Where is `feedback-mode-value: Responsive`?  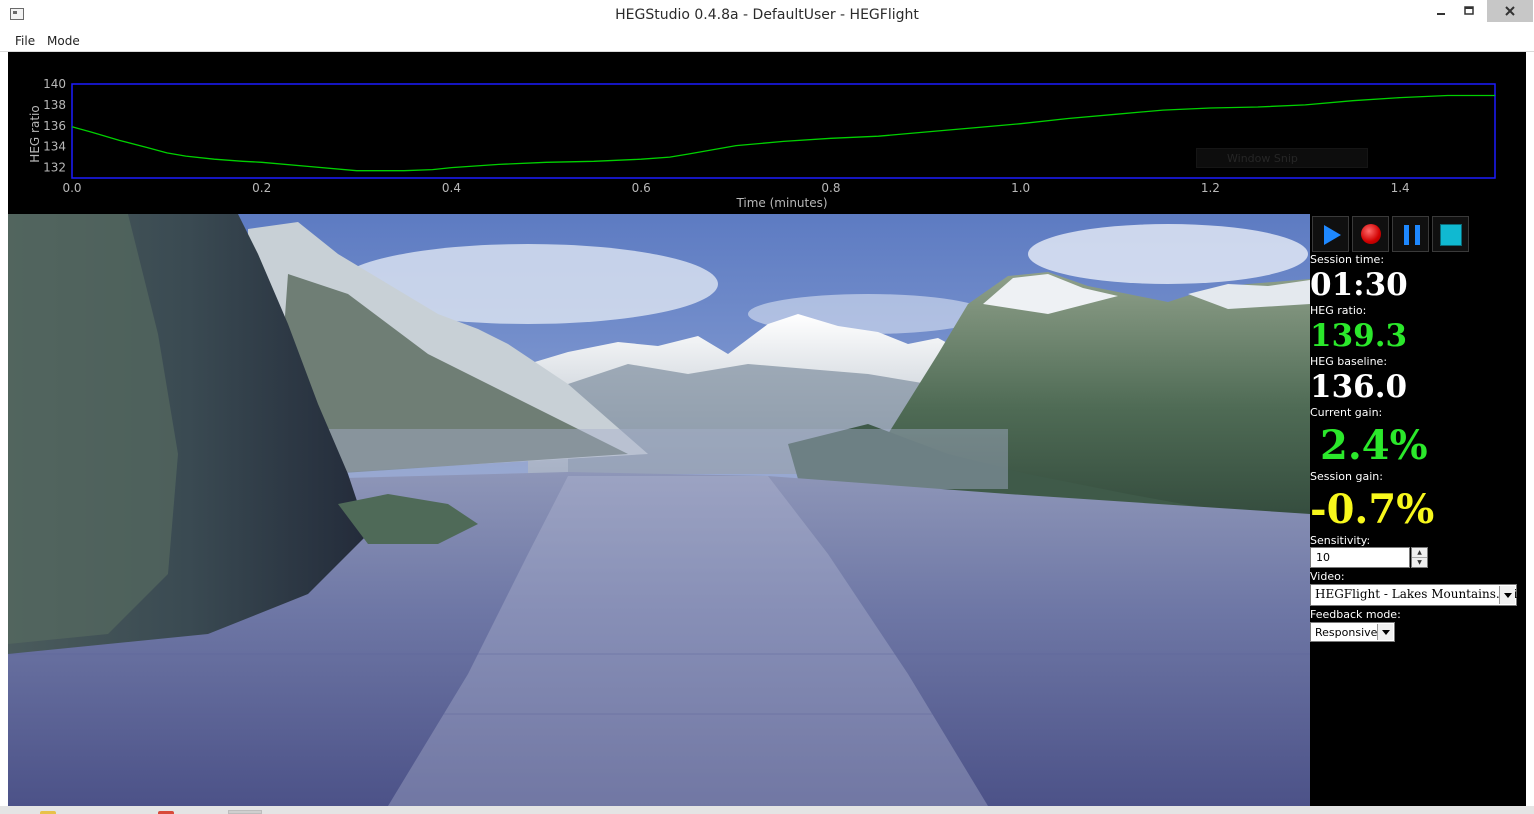
feedback-mode-value: Responsive is located at coordinates (1346, 632).